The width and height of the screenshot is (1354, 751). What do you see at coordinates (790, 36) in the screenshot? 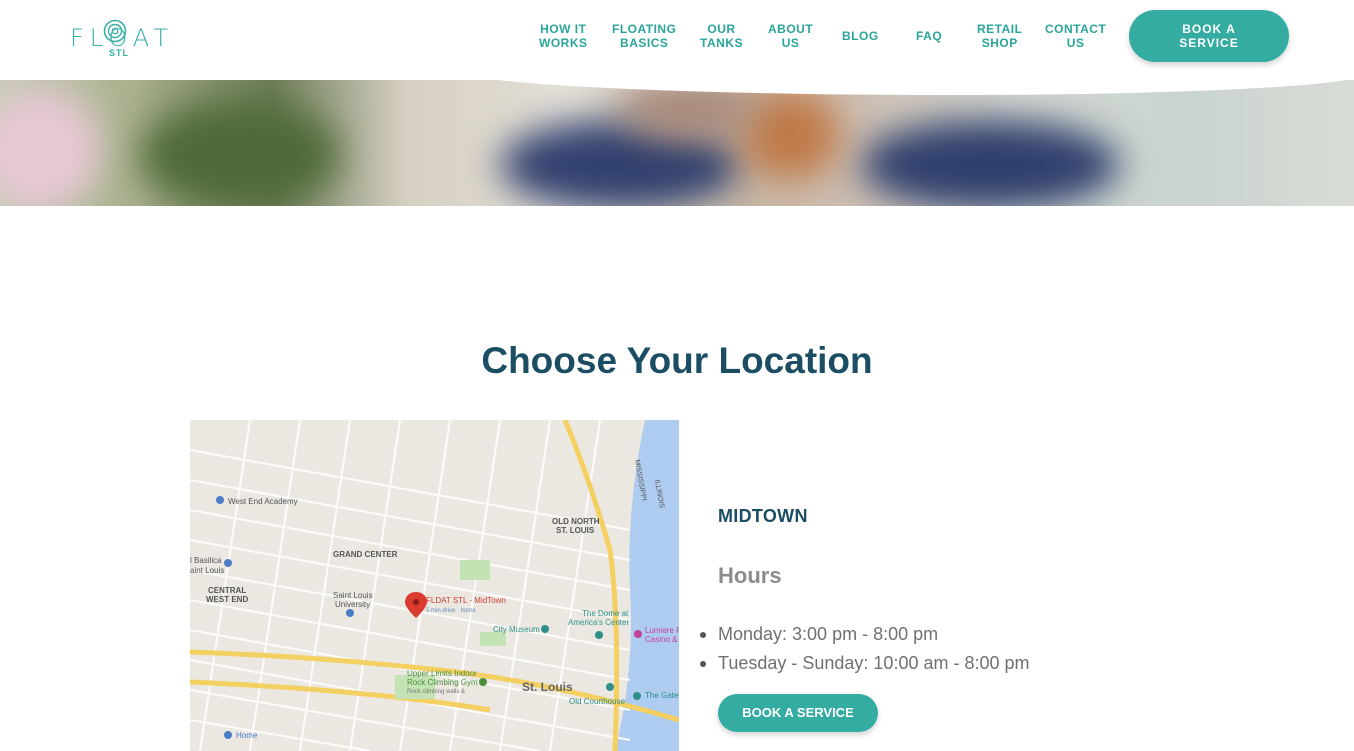
I see `nav-about-us: ABOUT US` at bounding box center [790, 36].